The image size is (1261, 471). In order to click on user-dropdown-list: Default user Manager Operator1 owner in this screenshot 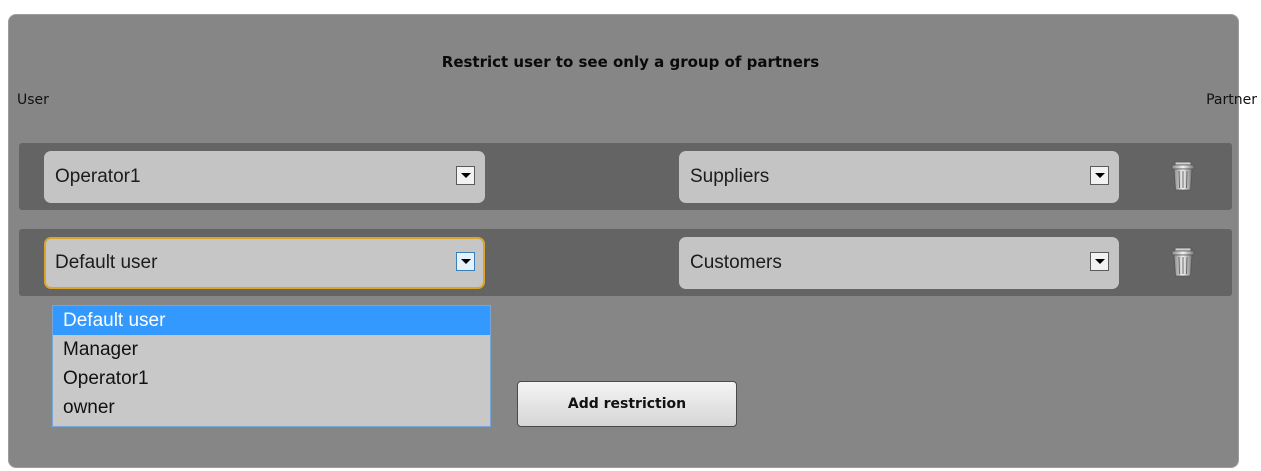, I will do `click(271, 366)`.